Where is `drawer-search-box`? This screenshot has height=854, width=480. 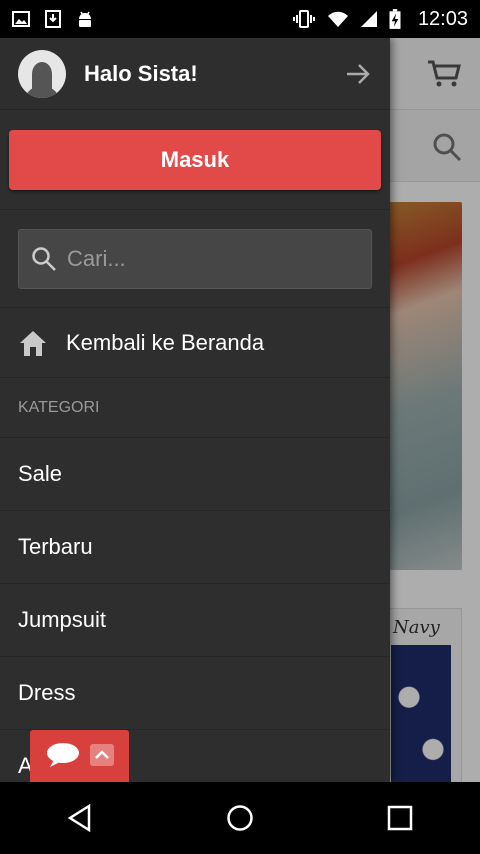
drawer-search-box is located at coordinates (195, 258).